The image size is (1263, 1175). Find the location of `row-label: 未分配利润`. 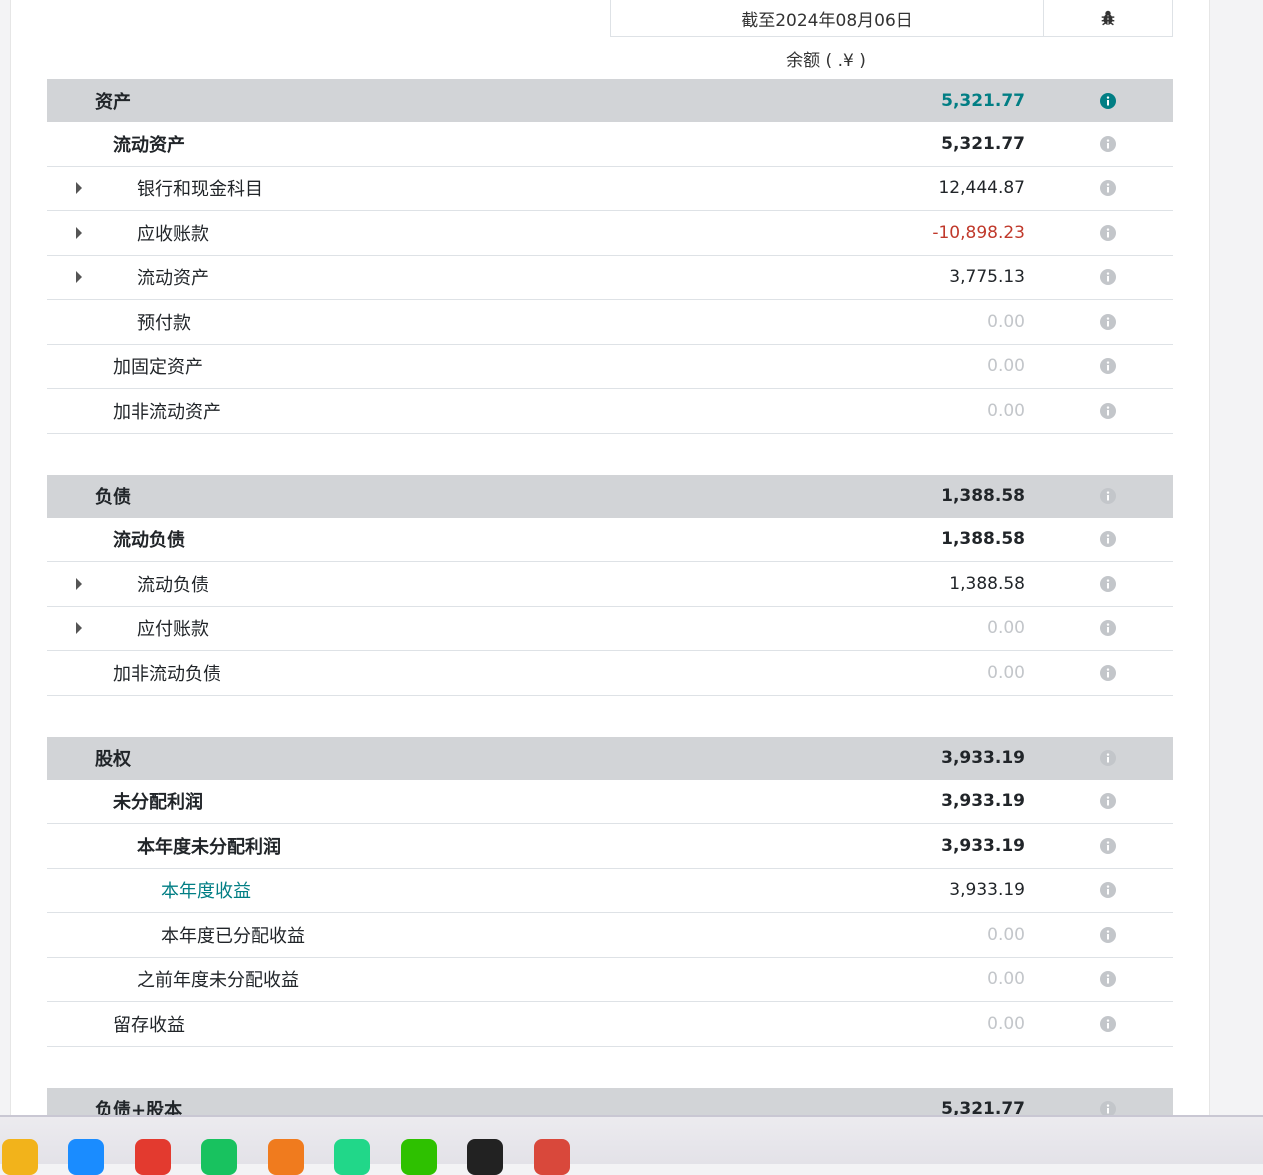

row-label: 未分配利润 is located at coordinates (158, 803).